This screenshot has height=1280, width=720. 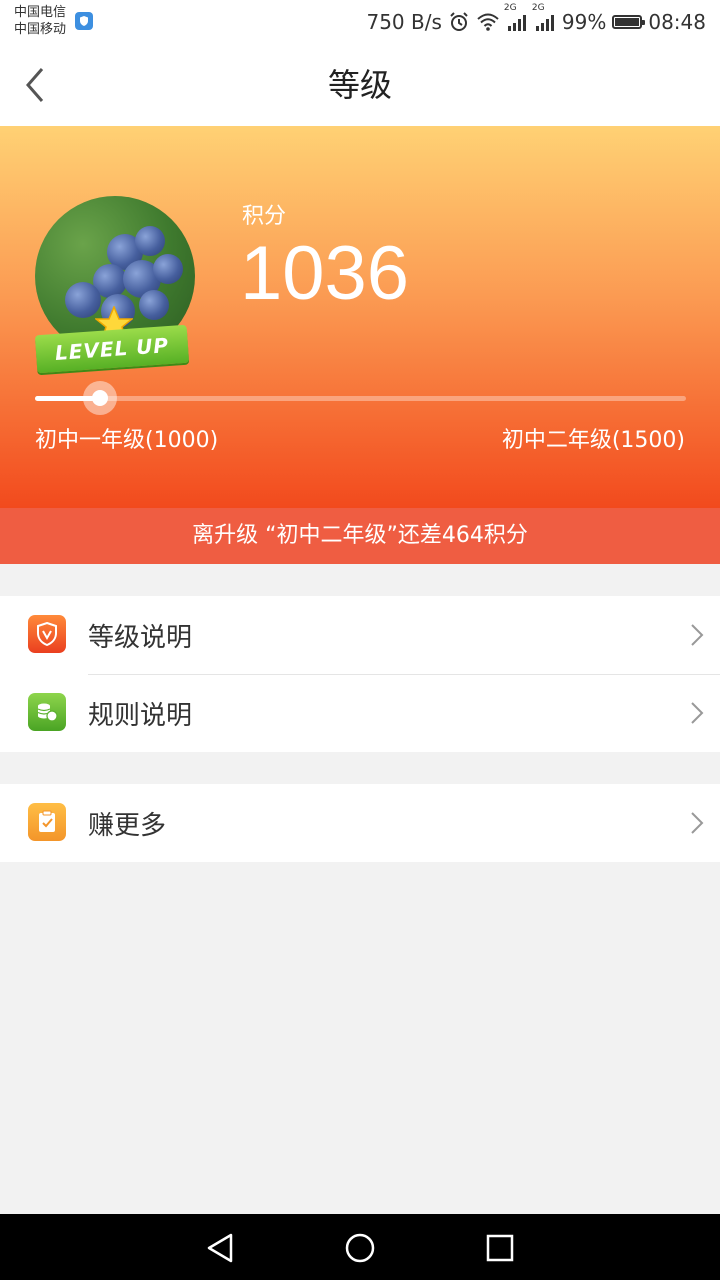 What do you see at coordinates (593, 440) in the screenshot?
I see `next-level-label: 初中二年级(1500)` at bounding box center [593, 440].